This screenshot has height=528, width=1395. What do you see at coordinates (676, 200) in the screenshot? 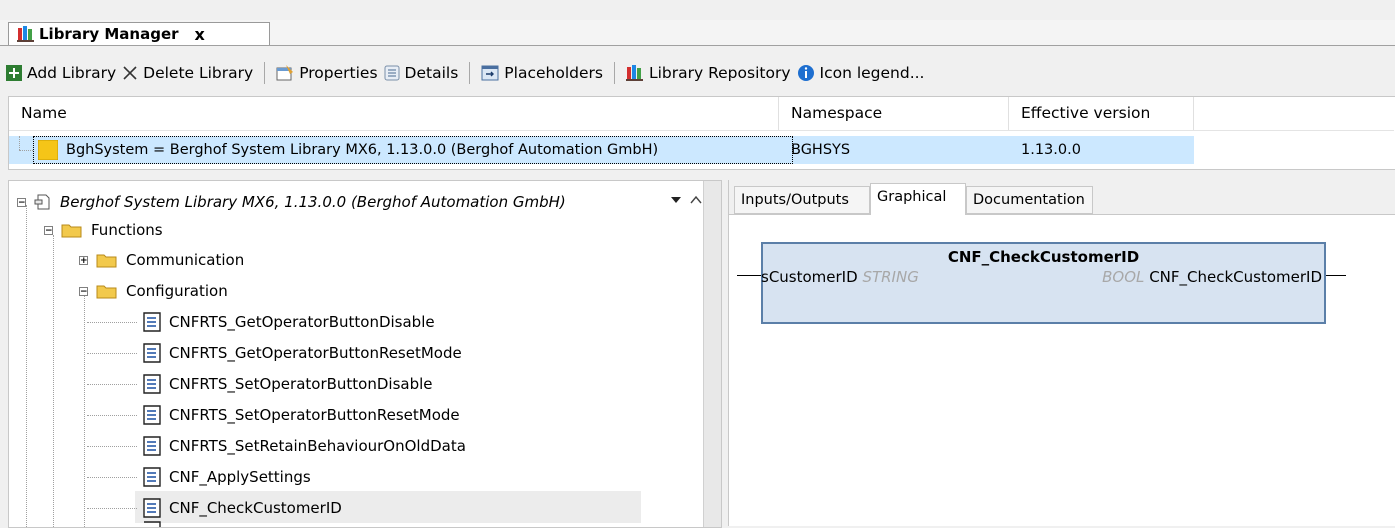
I see `dropdown-arrow-icon` at bounding box center [676, 200].